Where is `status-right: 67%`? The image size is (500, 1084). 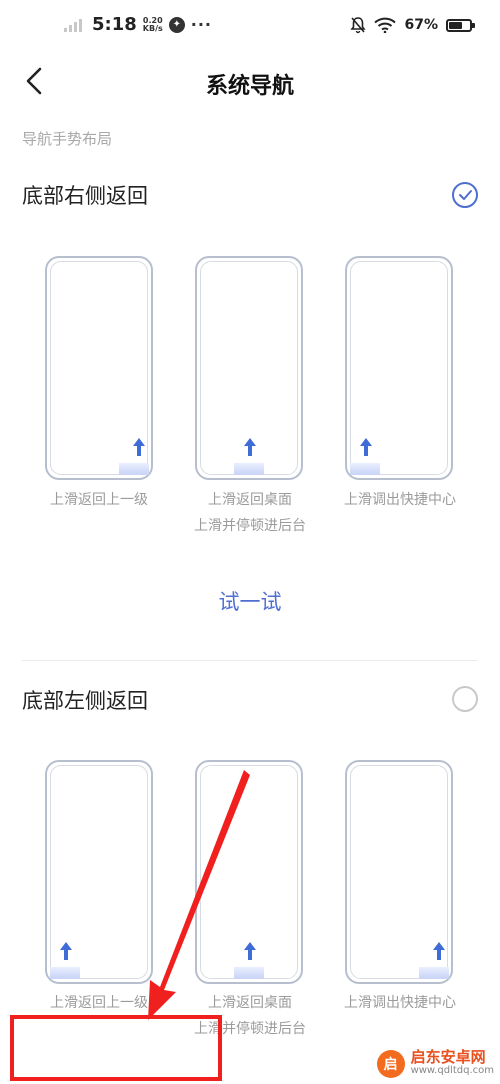 status-right: 67% is located at coordinates (412, 25).